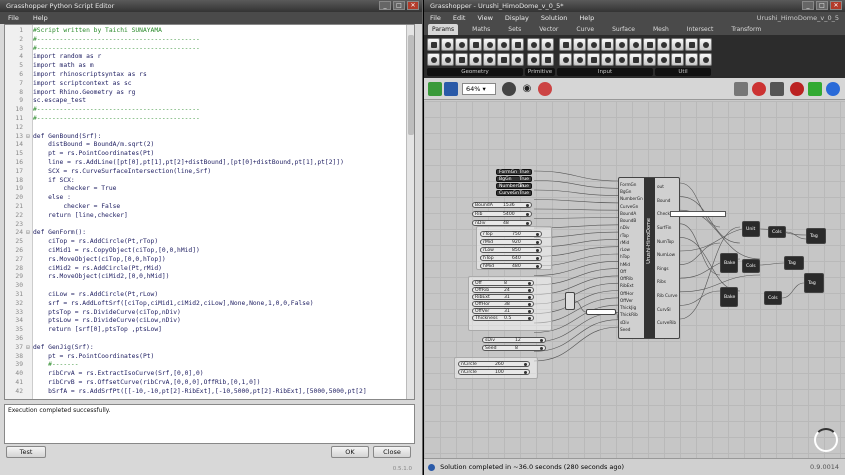 The width and height of the screenshot is (845, 475). What do you see at coordinates (625, 227) in the screenshot?
I see `python-input-port: nDiv` at bounding box center [625, 227].